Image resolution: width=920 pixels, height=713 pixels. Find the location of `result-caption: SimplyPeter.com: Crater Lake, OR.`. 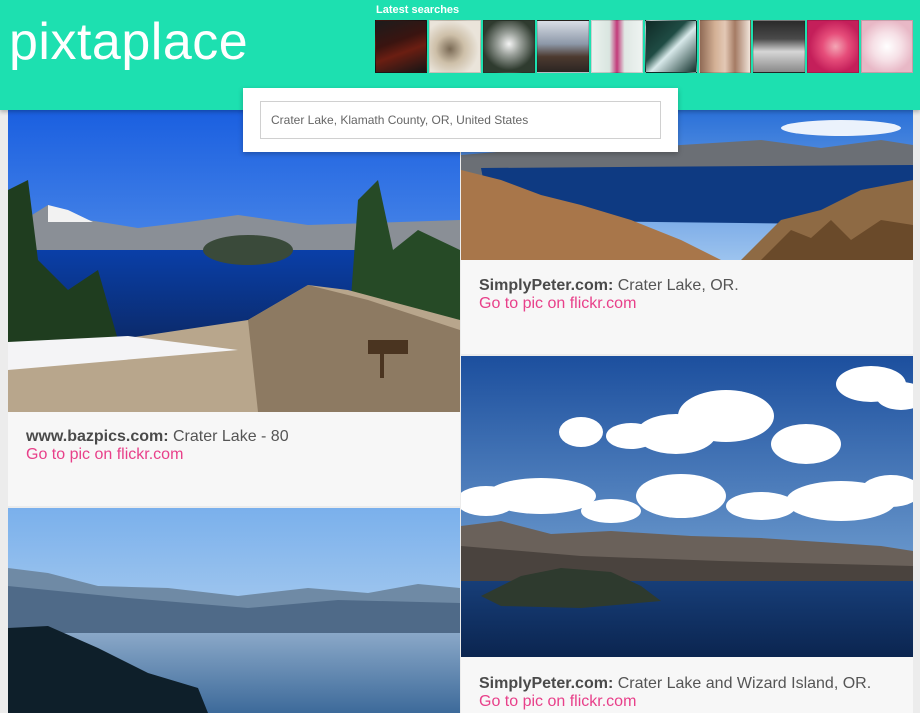

result-caption: SimplyPeter.com: Crater Lake, OR. is located at coordinates (609, 286).